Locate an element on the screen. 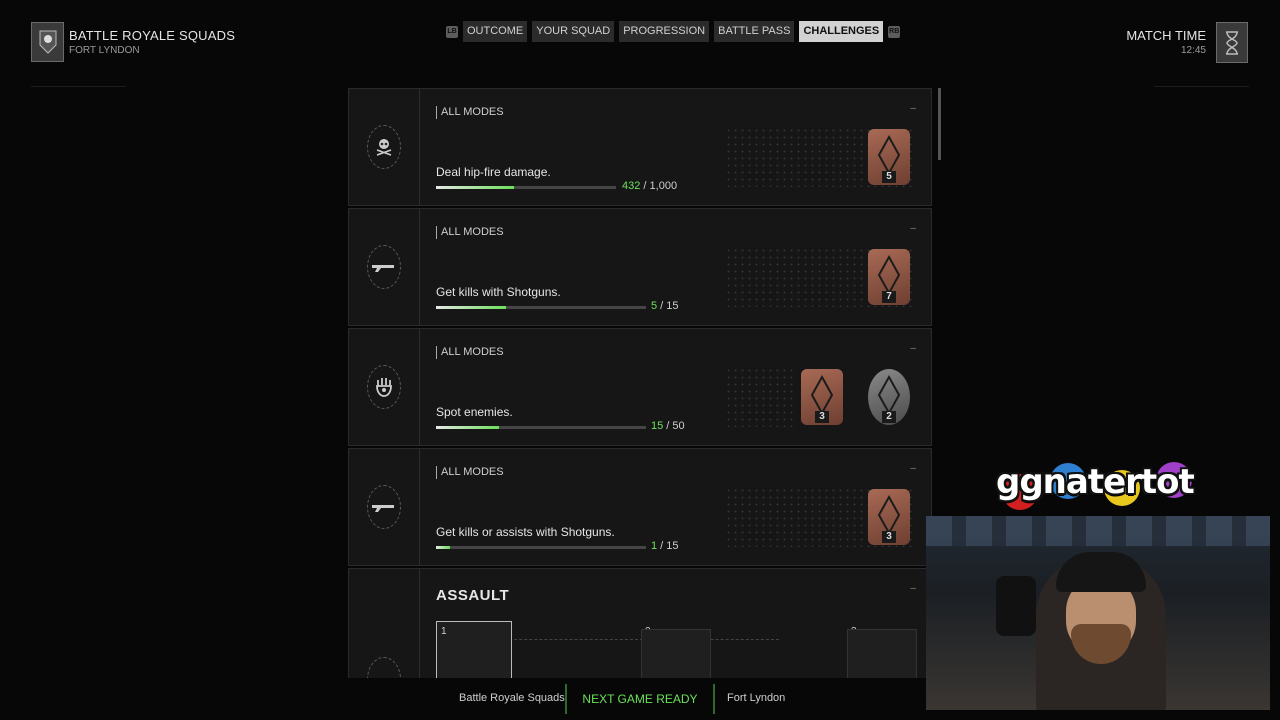  reward-level: 2 is located at coordinates (889, 417).